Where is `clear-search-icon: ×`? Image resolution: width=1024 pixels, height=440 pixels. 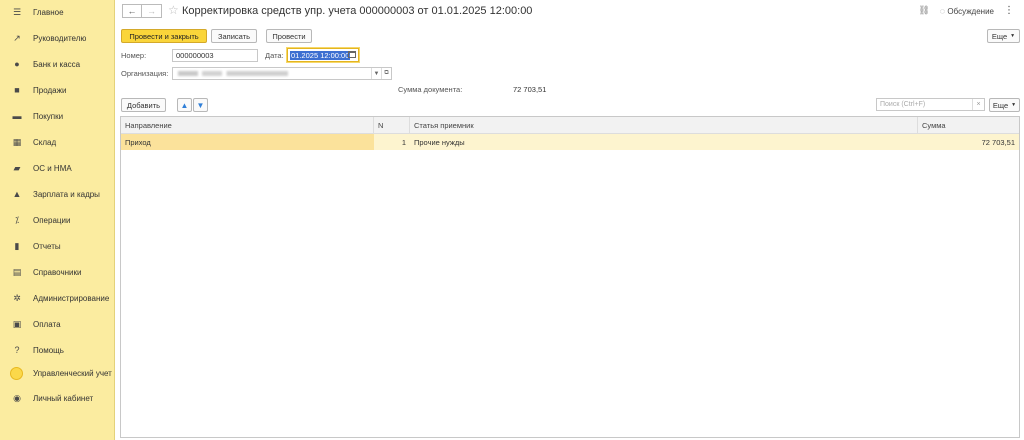 clear-search-icon: × is located at coordinates (978, 104).